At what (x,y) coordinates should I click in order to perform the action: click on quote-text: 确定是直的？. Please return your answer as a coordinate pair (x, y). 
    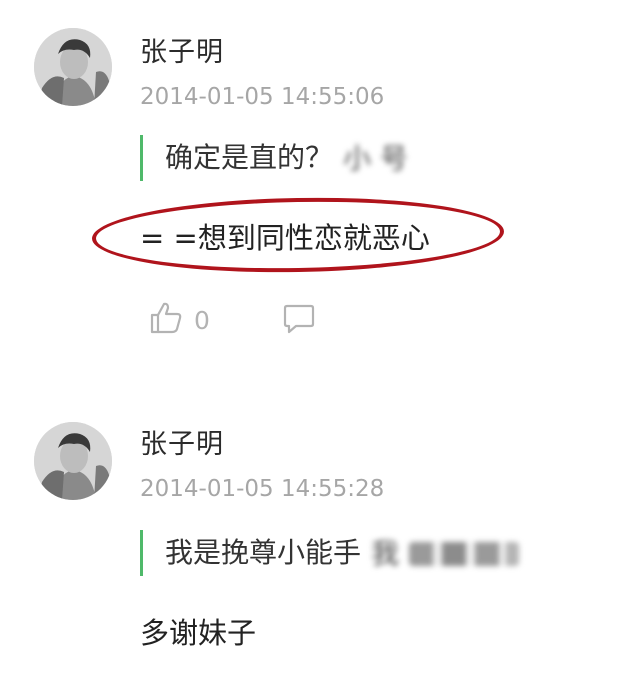
    Looking at the image, I should click on (249, 157).